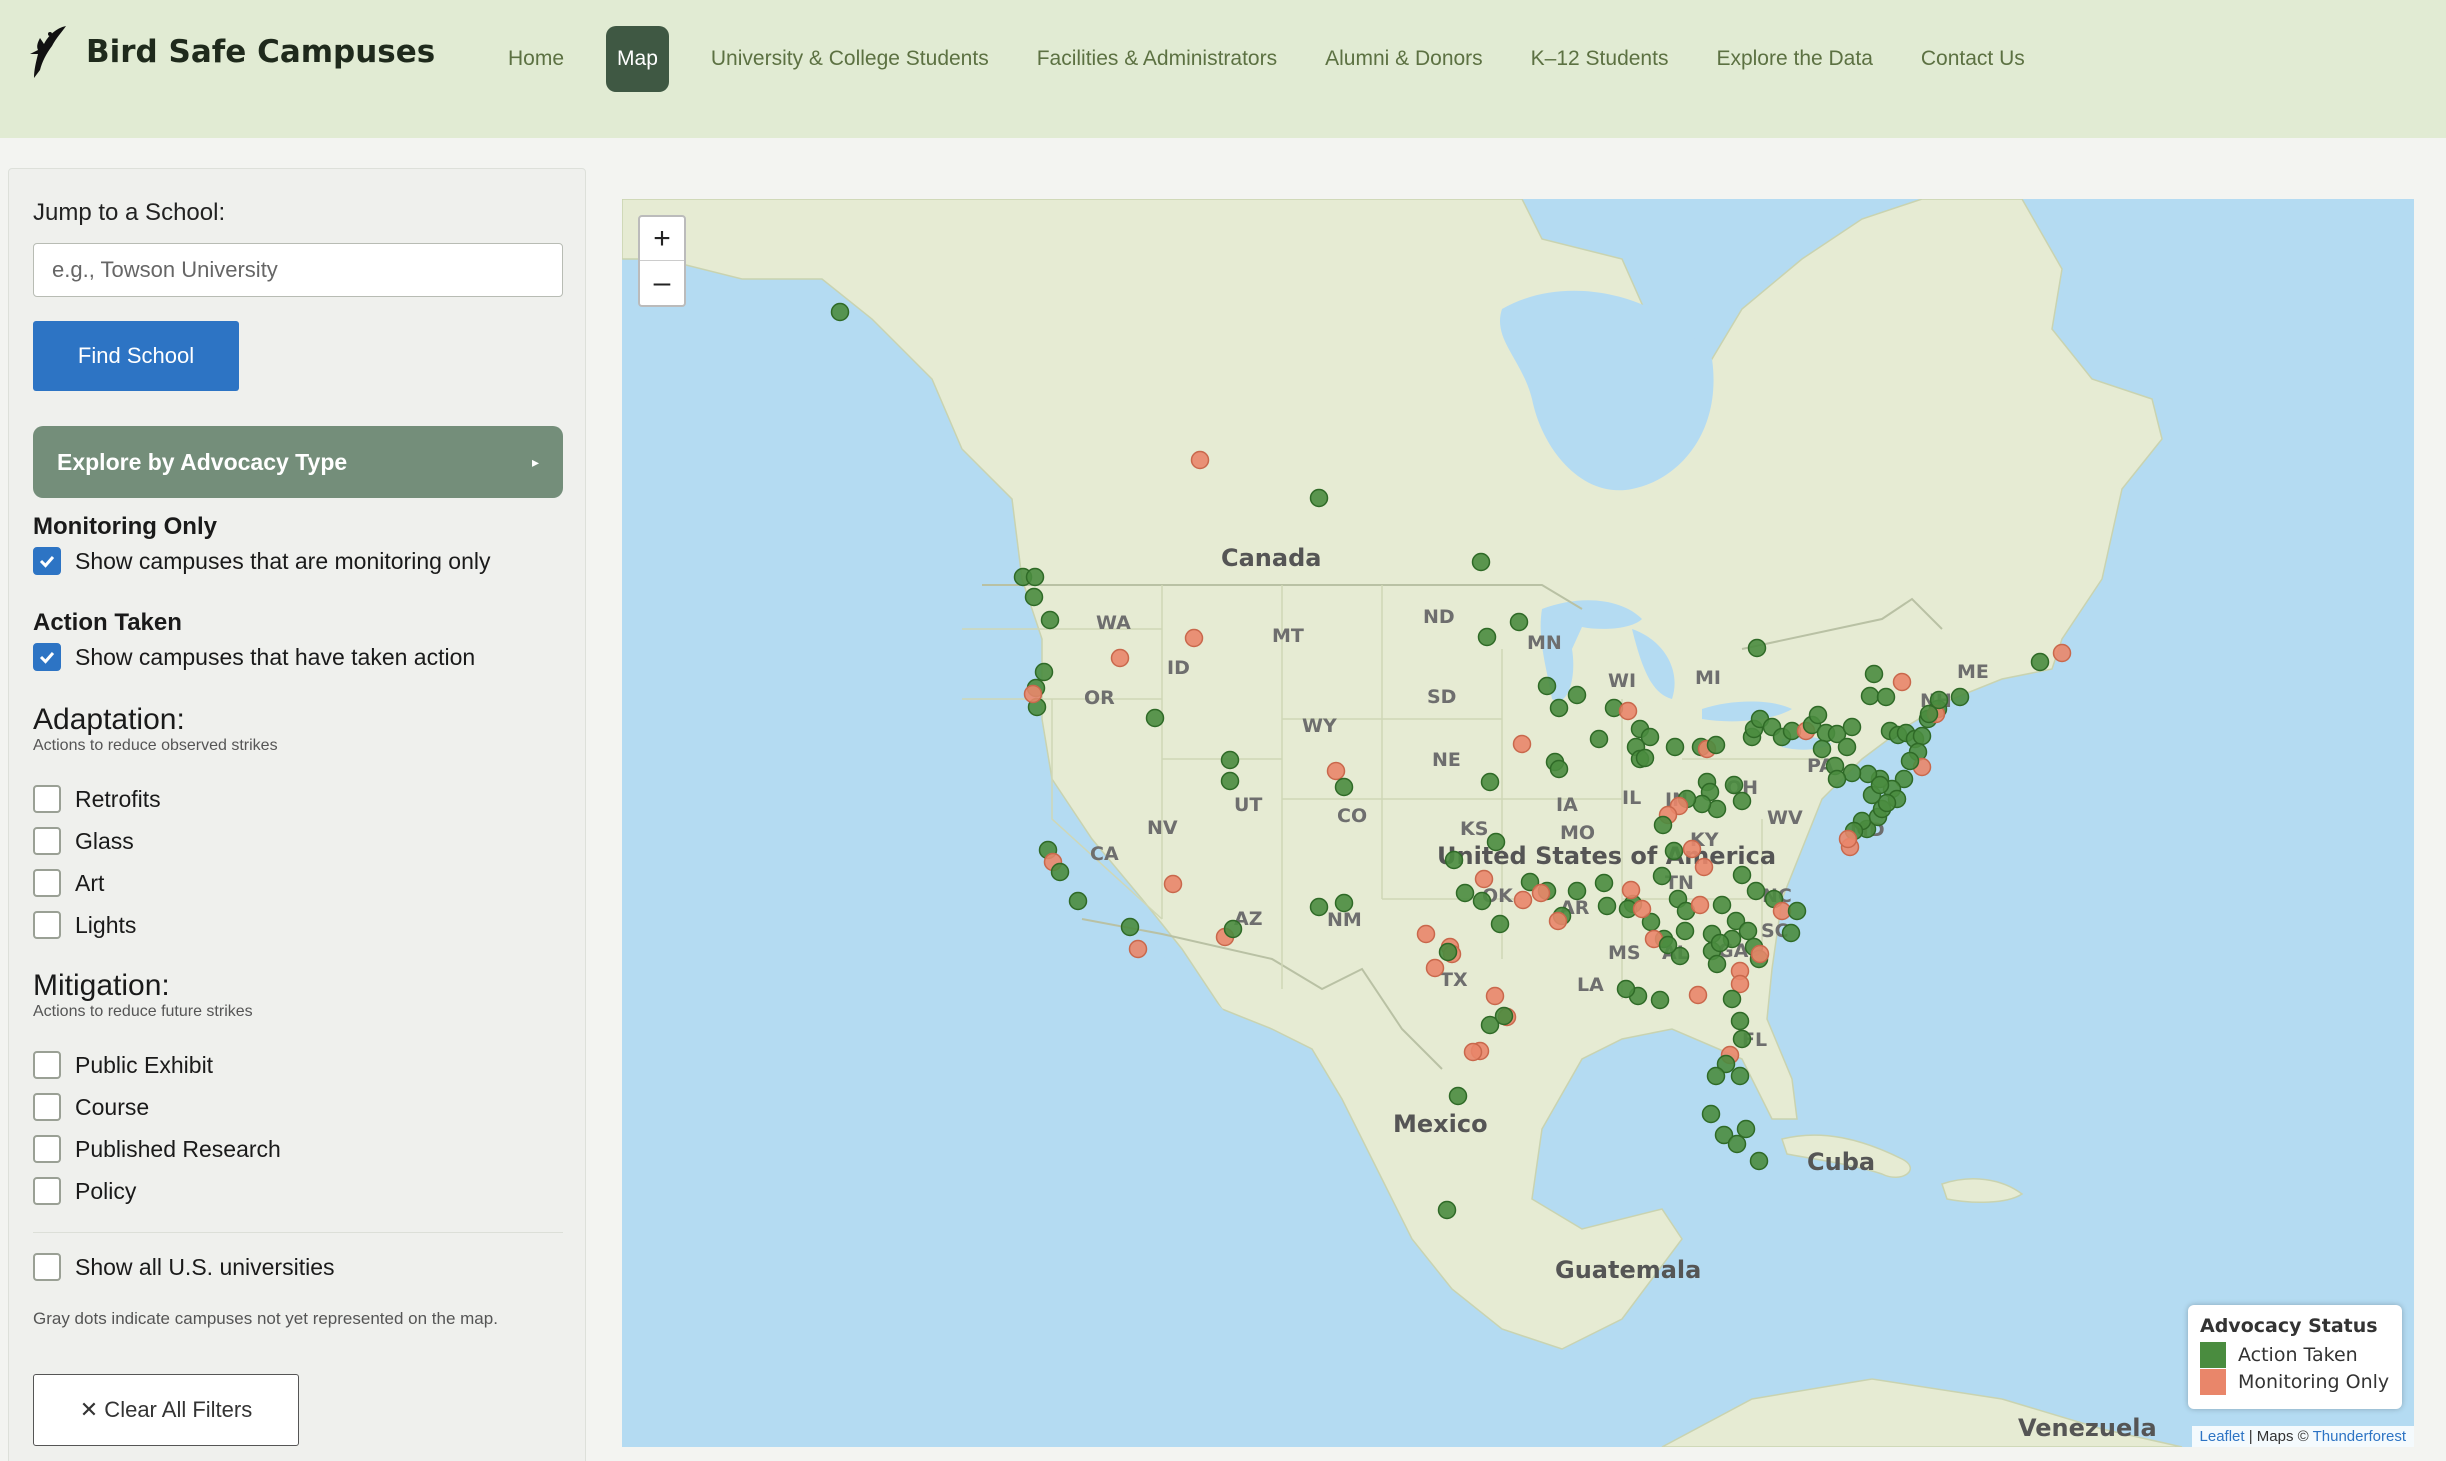 The height and width of the screenshot is (1461, 2446). I want to click on thunderforest-link: Thunderforest, so click(2359, 1436).